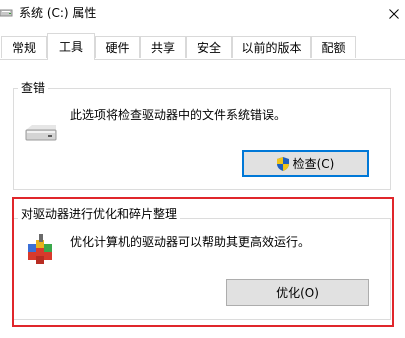 The width and height of the screenshot is (405, 338). I want to click on tab-sharing: 共享, so click(163, 47).